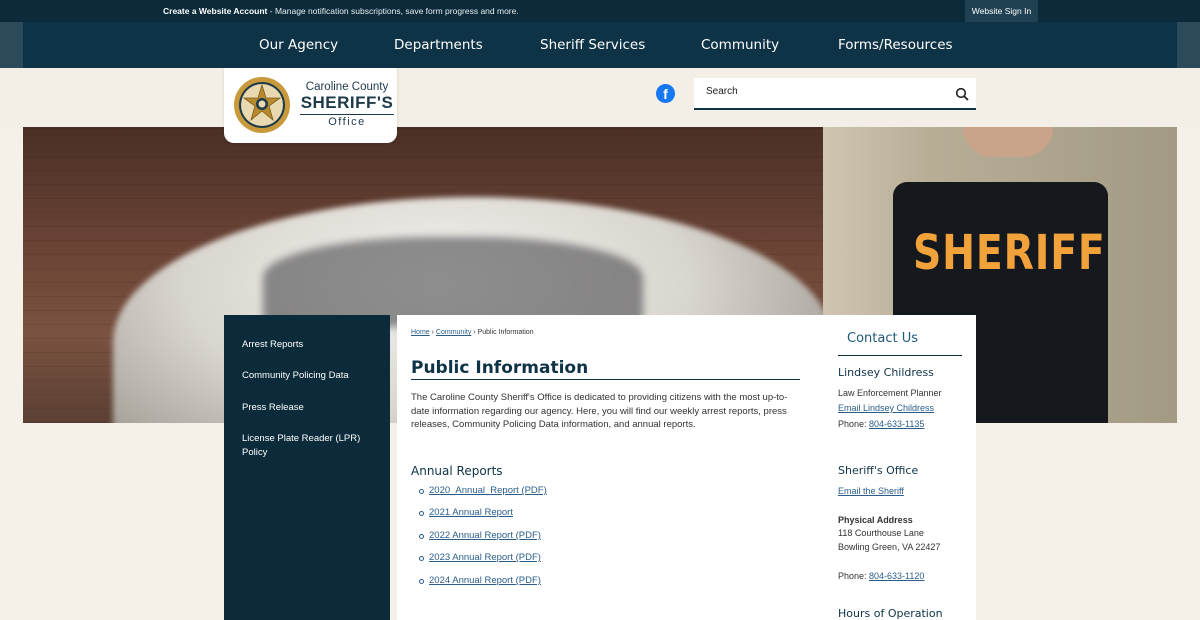 The image size is (1200, 620). Describe the element at coordinates (262, 105) in the screenshot. I see `sheriff-badge-icon` at that location.